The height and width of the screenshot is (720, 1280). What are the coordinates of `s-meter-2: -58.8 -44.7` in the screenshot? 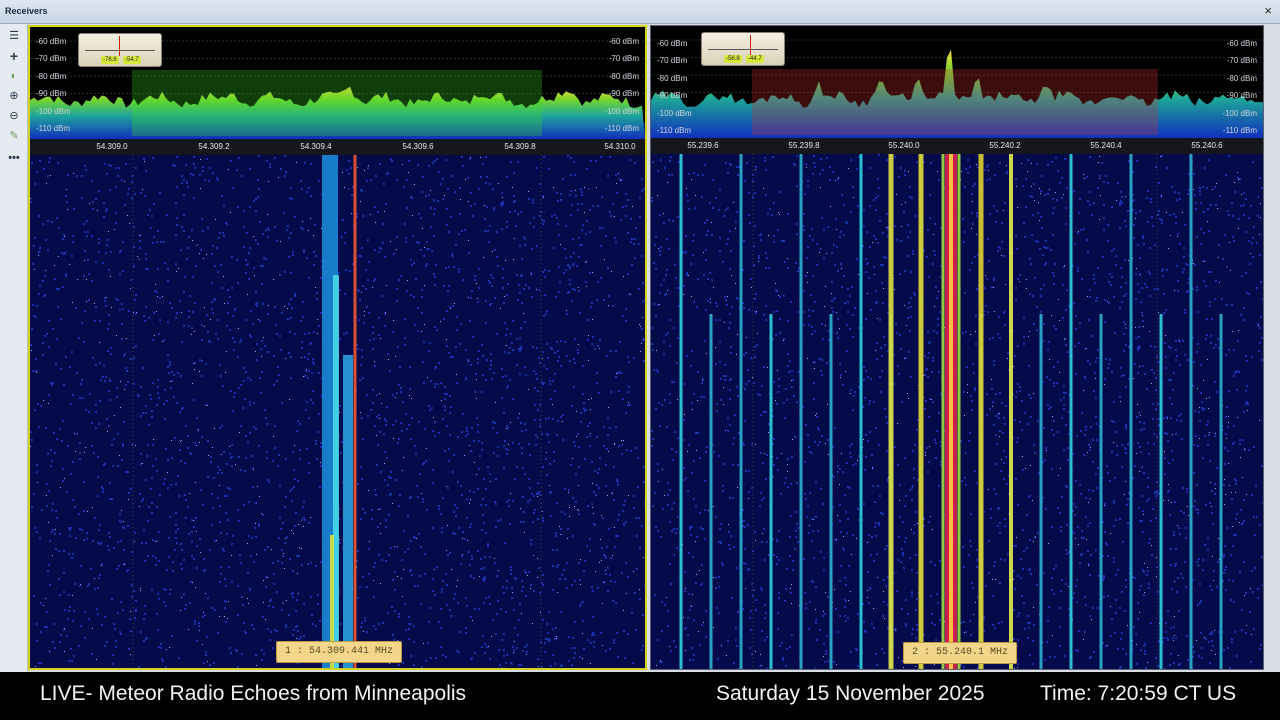 It's located at (743, 49).